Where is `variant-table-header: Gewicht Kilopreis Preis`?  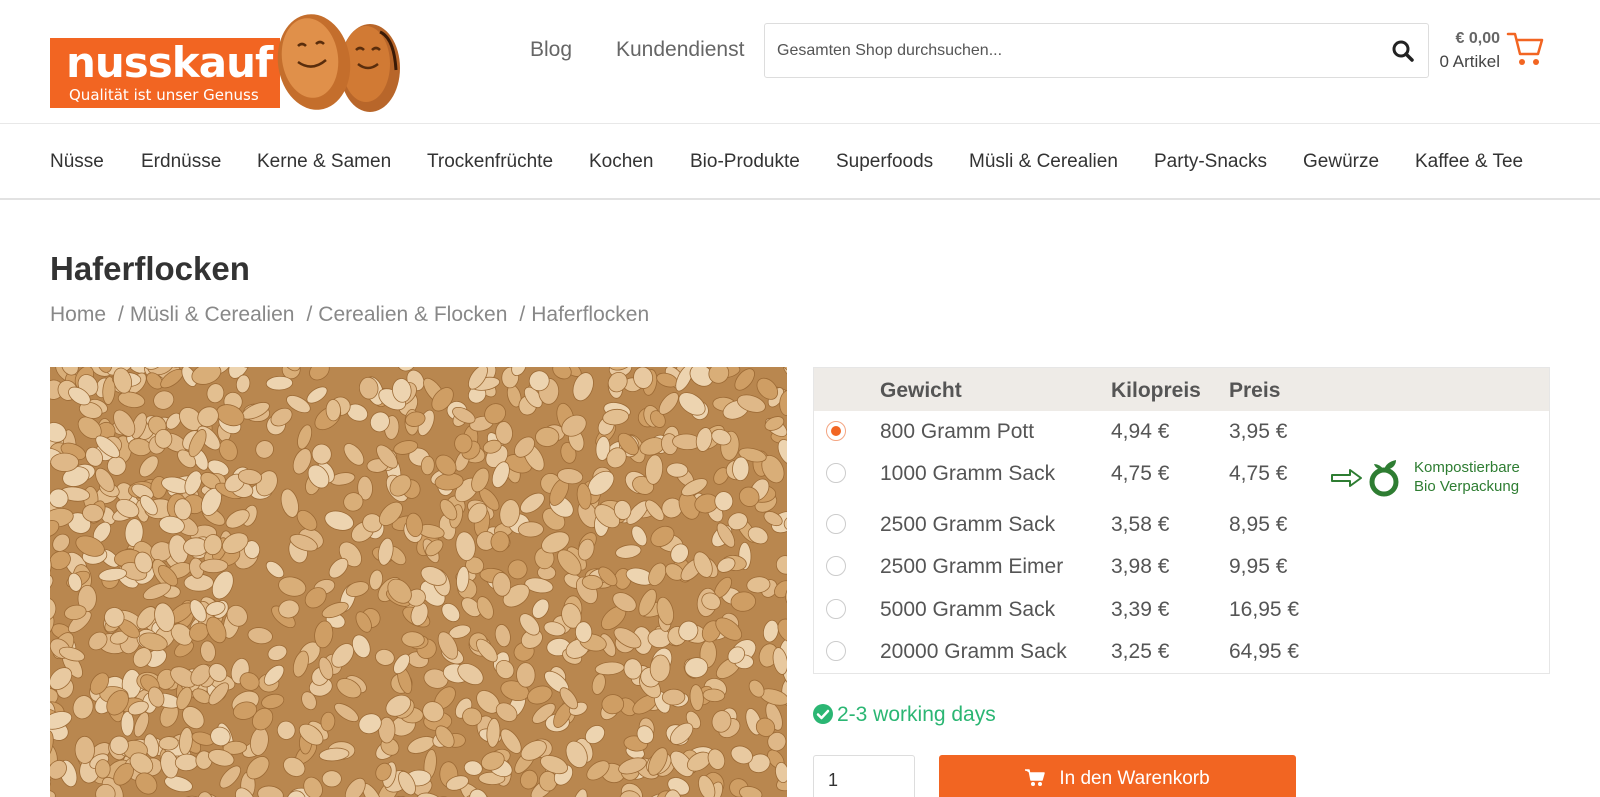
variant-table-header: Gewicht Kilopreis Preis is located at coordinates (1181, 389).